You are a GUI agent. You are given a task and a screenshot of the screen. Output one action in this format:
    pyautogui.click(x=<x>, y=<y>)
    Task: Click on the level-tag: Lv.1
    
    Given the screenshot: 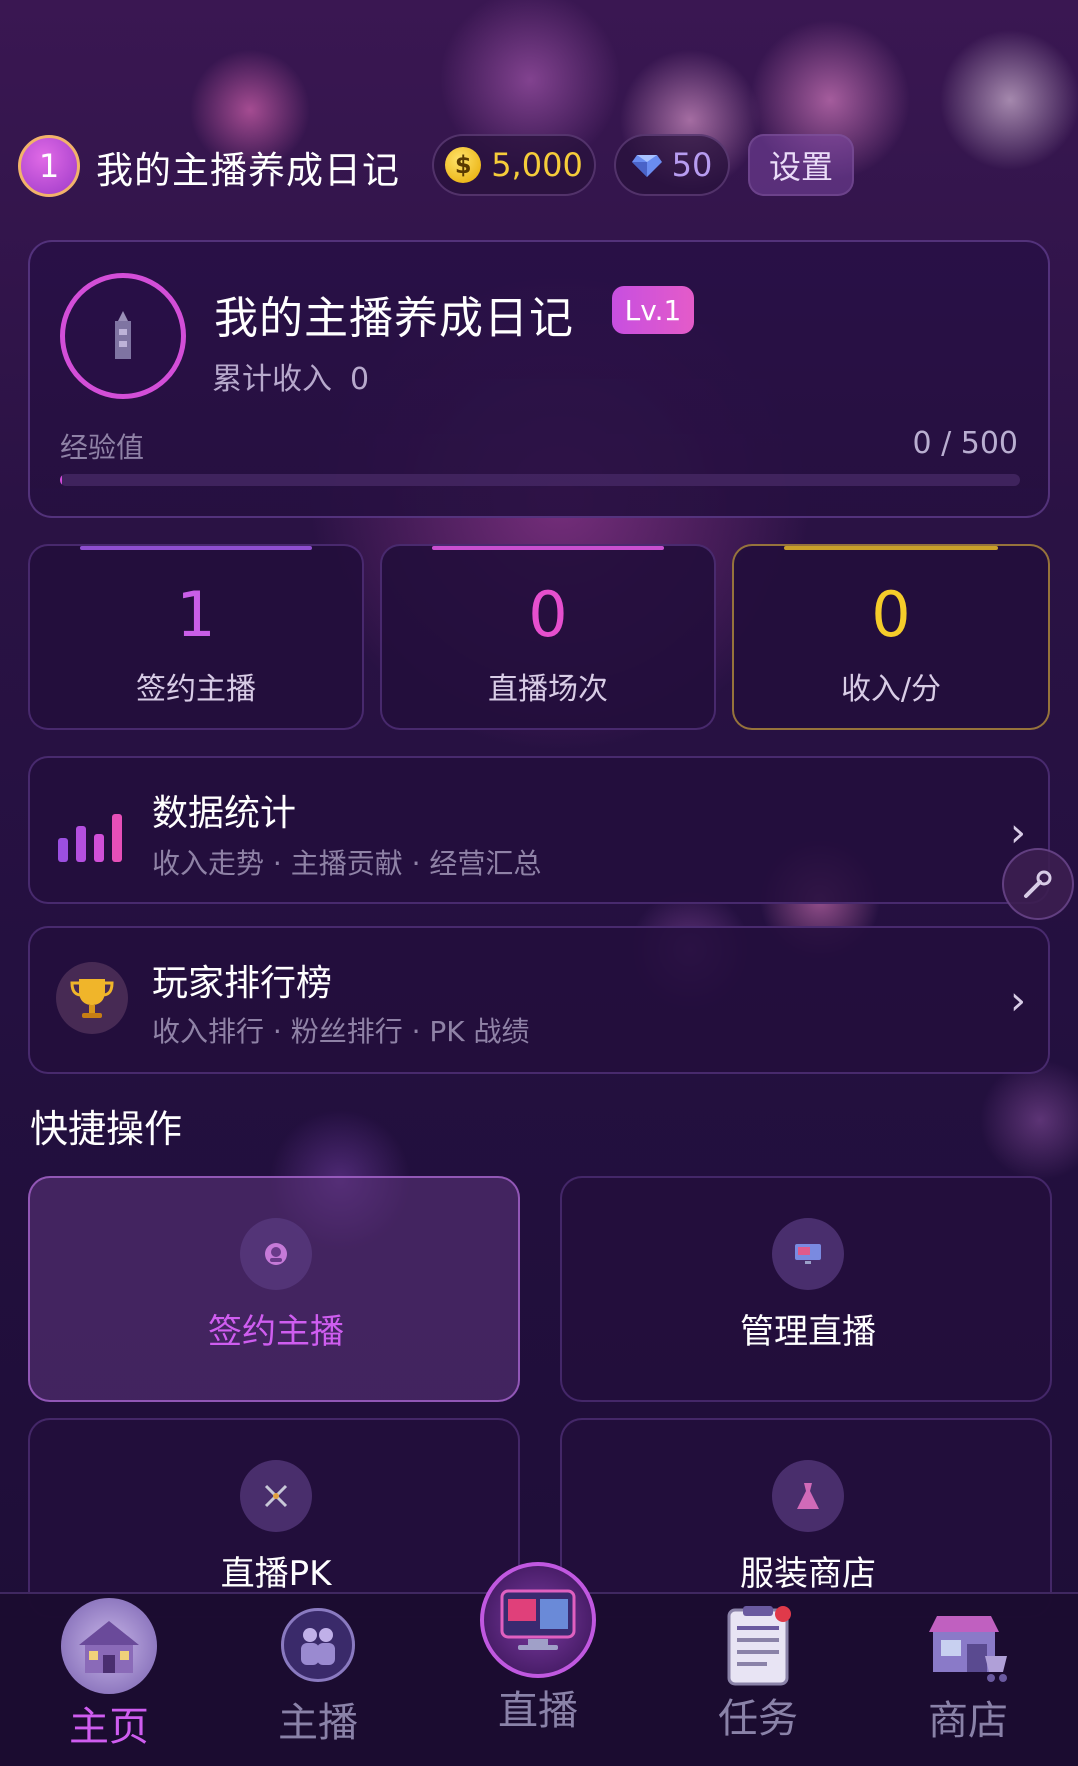 What is the action you would take?
    pyautogui.click(x=653, y=310)
    